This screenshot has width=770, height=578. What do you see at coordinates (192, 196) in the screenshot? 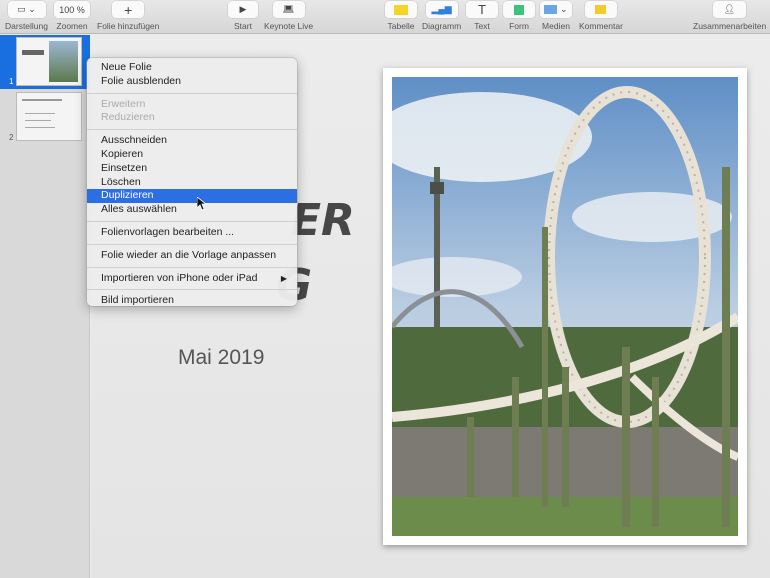
I see `menu-item-duplizieren: Duplizieren` at bounding box center [192, 196].